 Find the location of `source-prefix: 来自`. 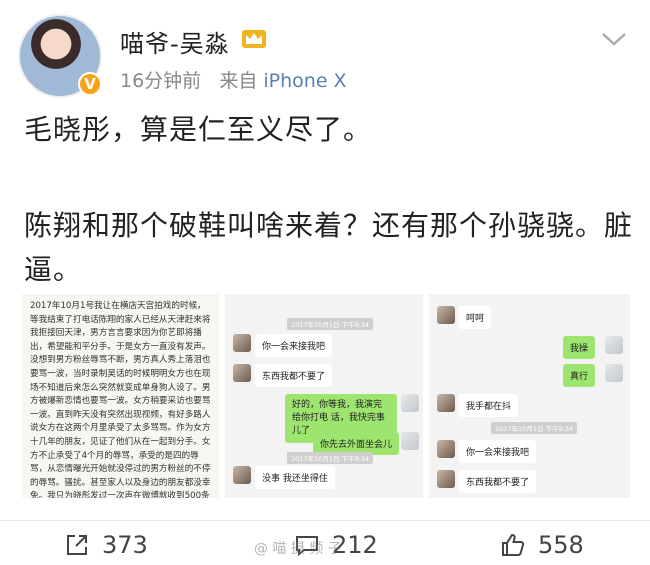

source-prefix: 来自 is located at coordinates (238, 81).